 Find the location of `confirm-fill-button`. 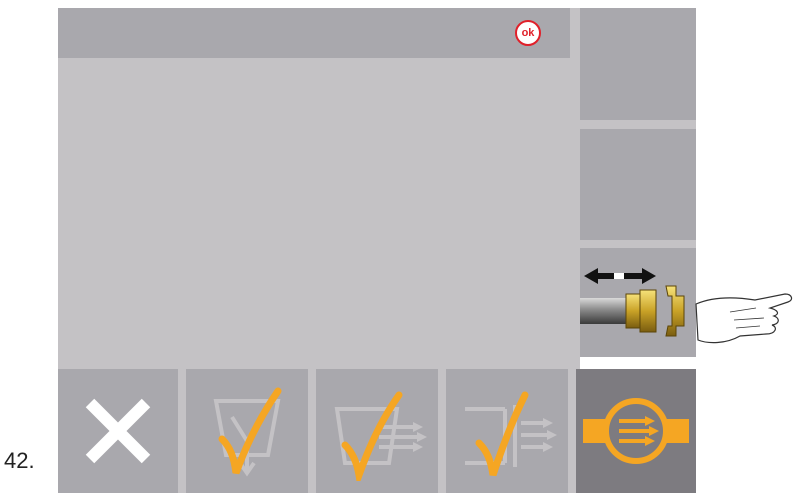

confirm-fill-button is located at coordinates (377, 431).